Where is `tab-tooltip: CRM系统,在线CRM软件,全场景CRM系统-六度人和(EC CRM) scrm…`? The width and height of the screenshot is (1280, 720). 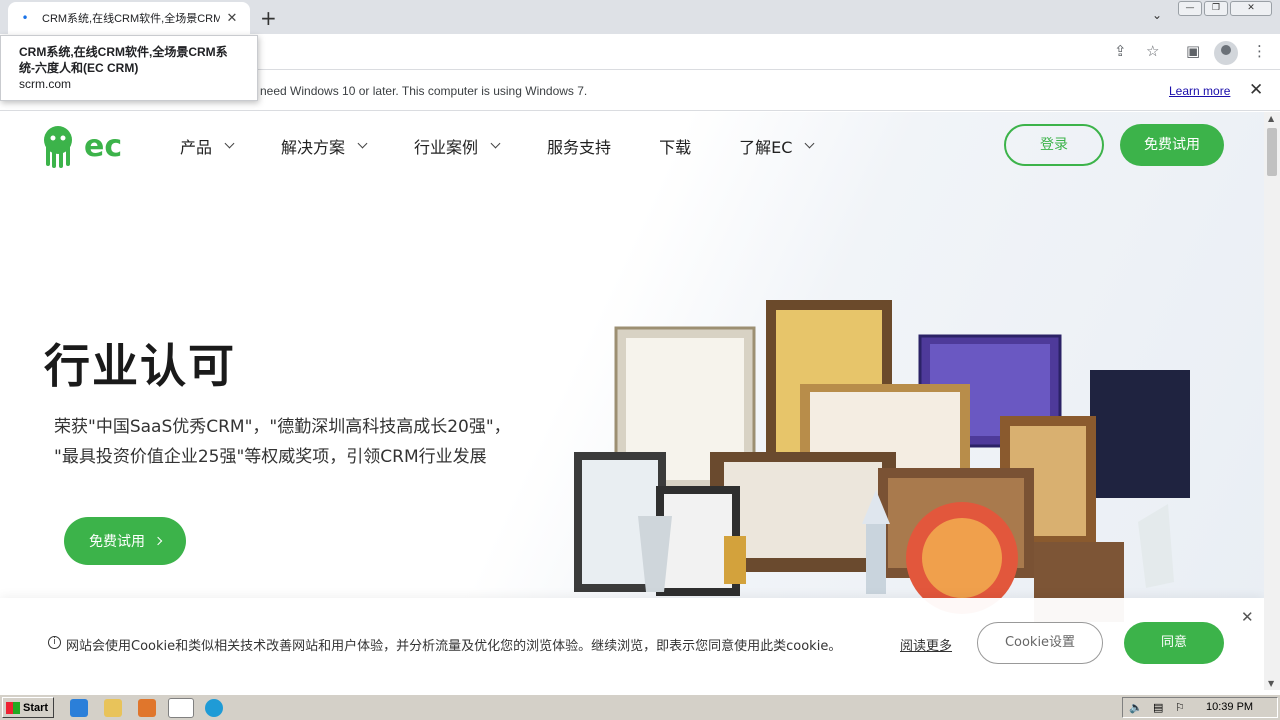 tab-tooltip: CRM系统,在线CRM软件,全场景CRM系统-六度人和(EC CRM) scrm… is located at coordinates (129, 68).